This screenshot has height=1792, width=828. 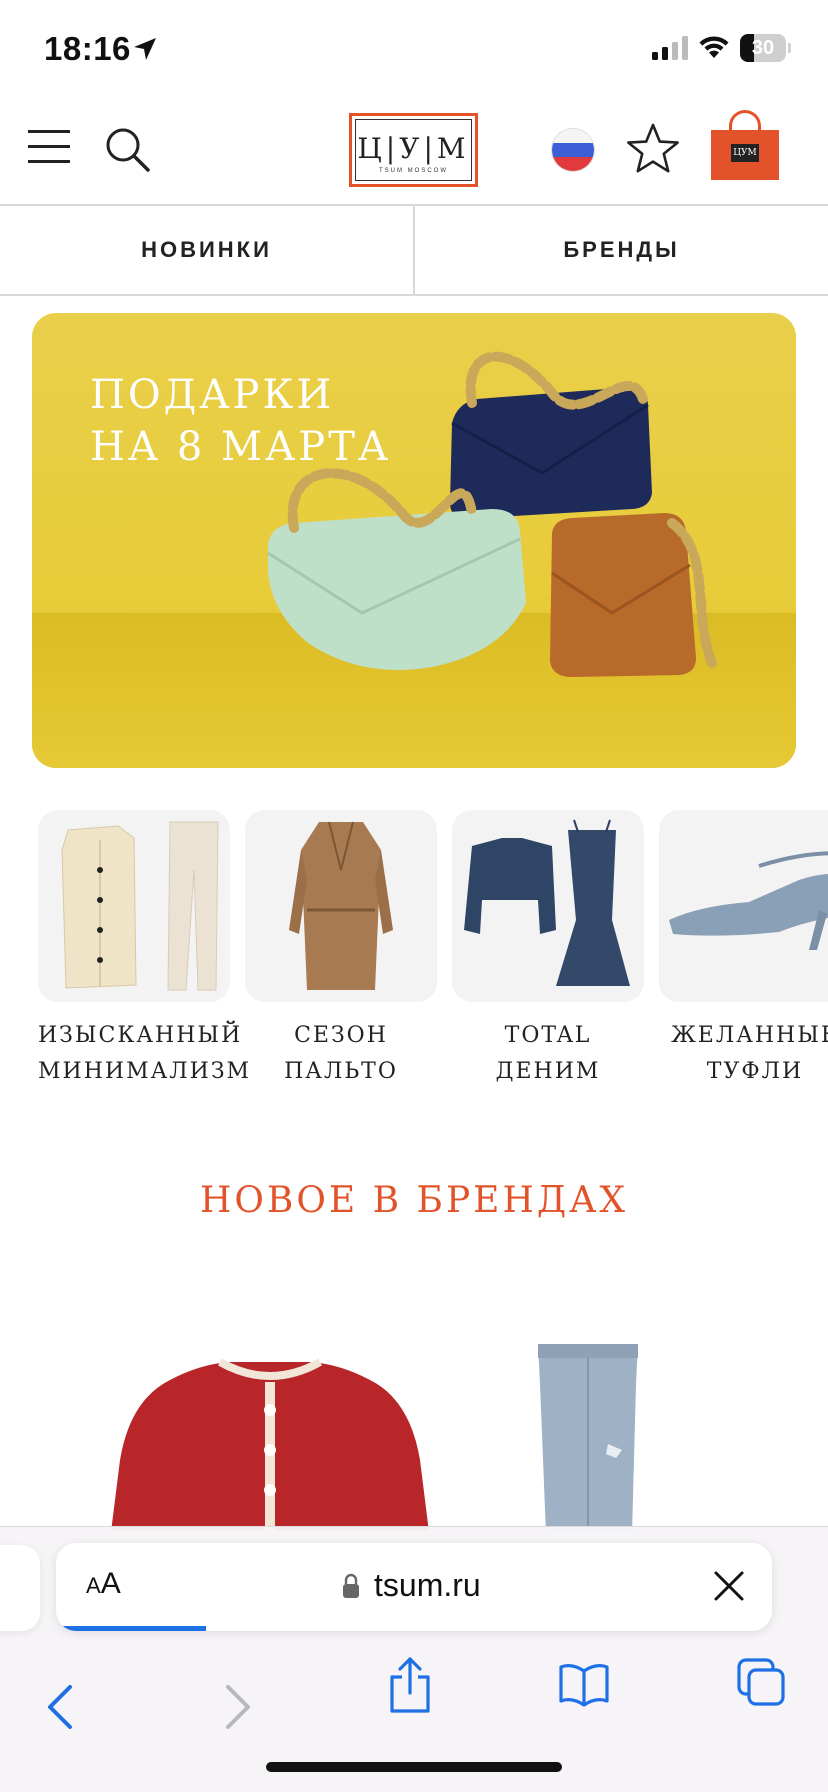 I want to click on site-header: Ц|У|М TSUM MOSCOW ЦУМ, so click(x=414, y=151).